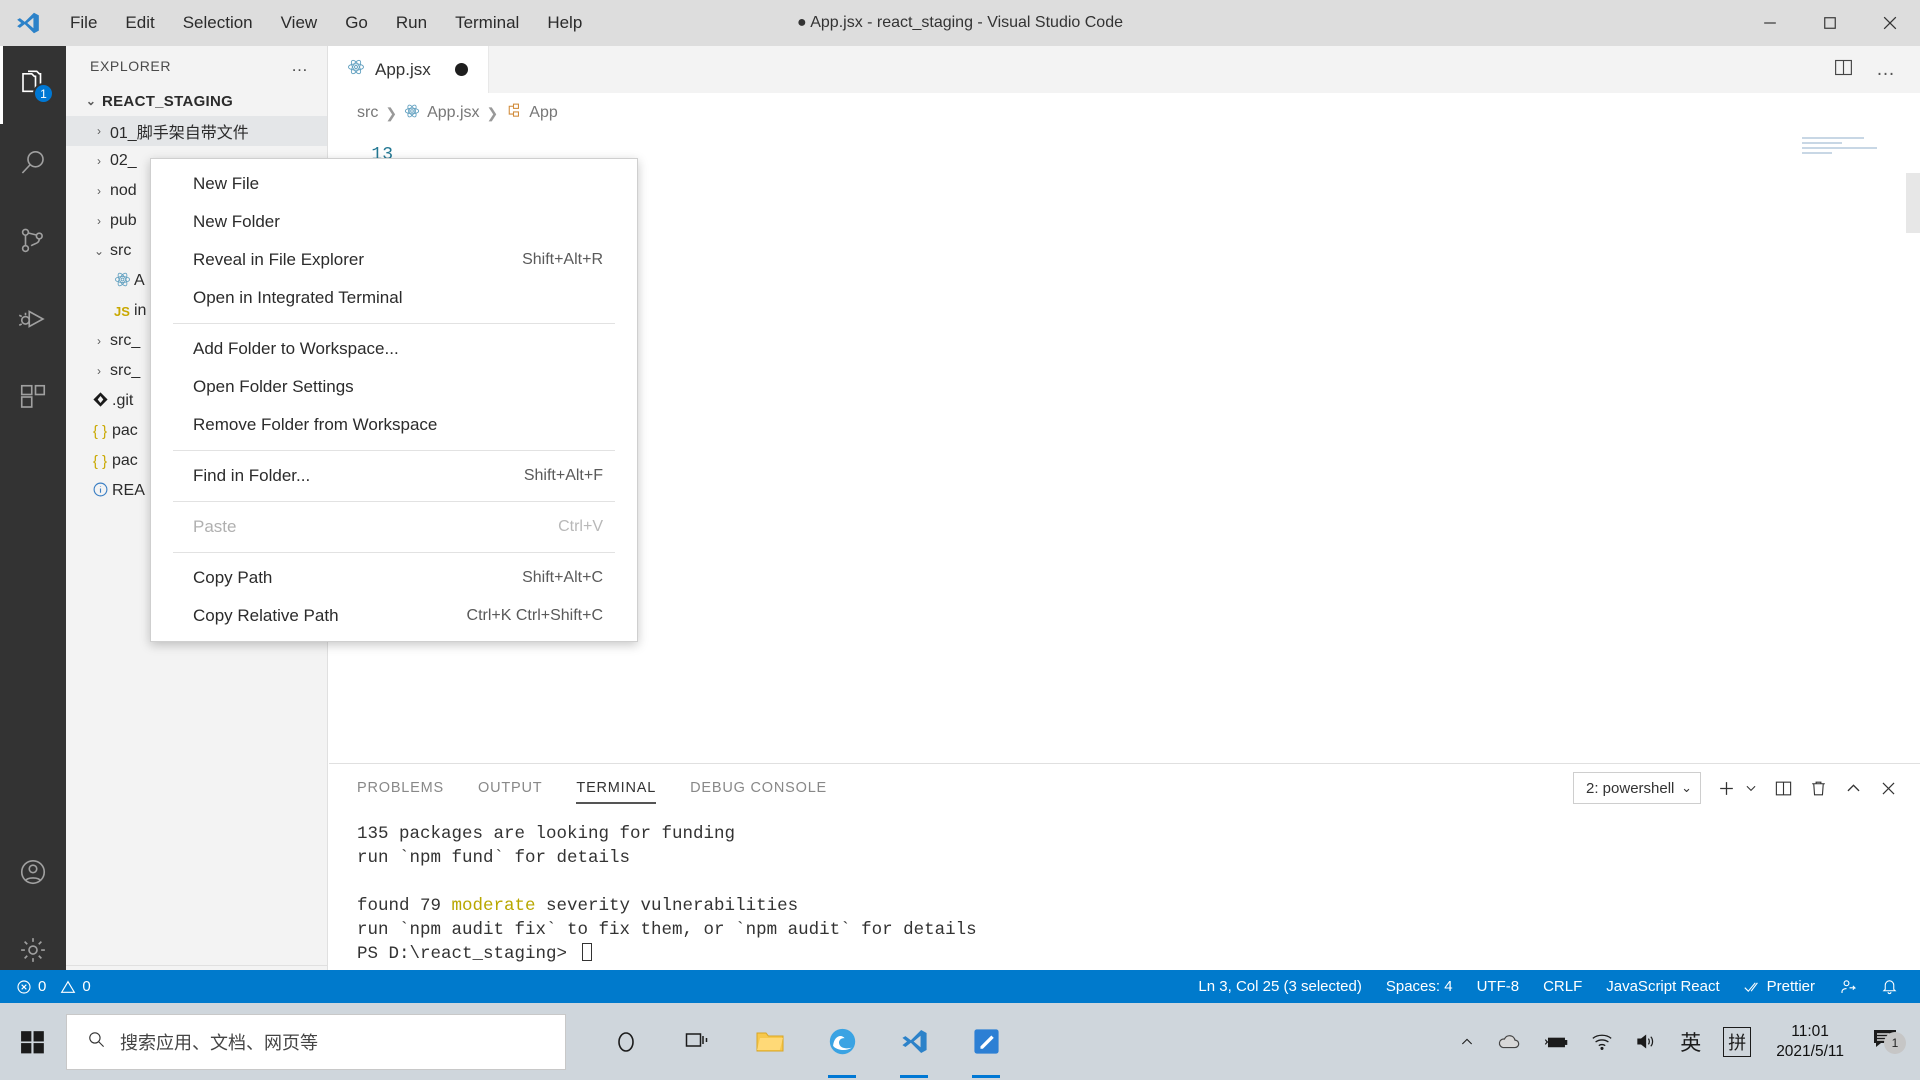  I want to click on ctx-paste: Paste Ctrl+V, so click(394, 527).